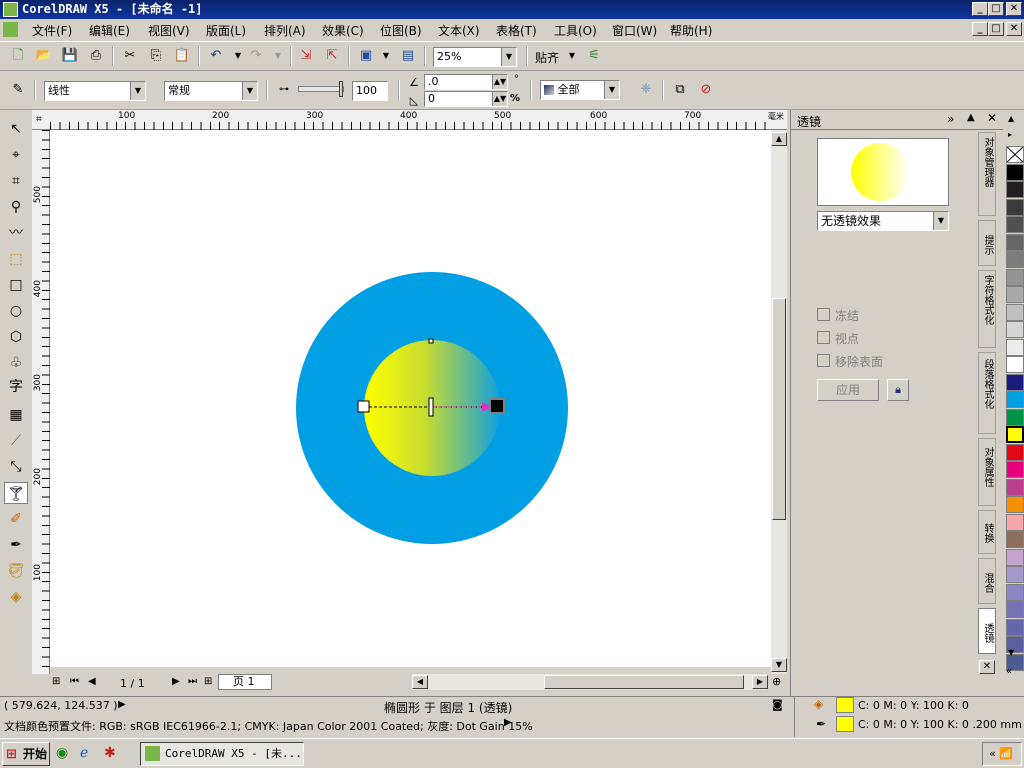  Describe the element at coordinates (1014, 29) in the screenshot. I see `doc-close-button: ✕` at that location.